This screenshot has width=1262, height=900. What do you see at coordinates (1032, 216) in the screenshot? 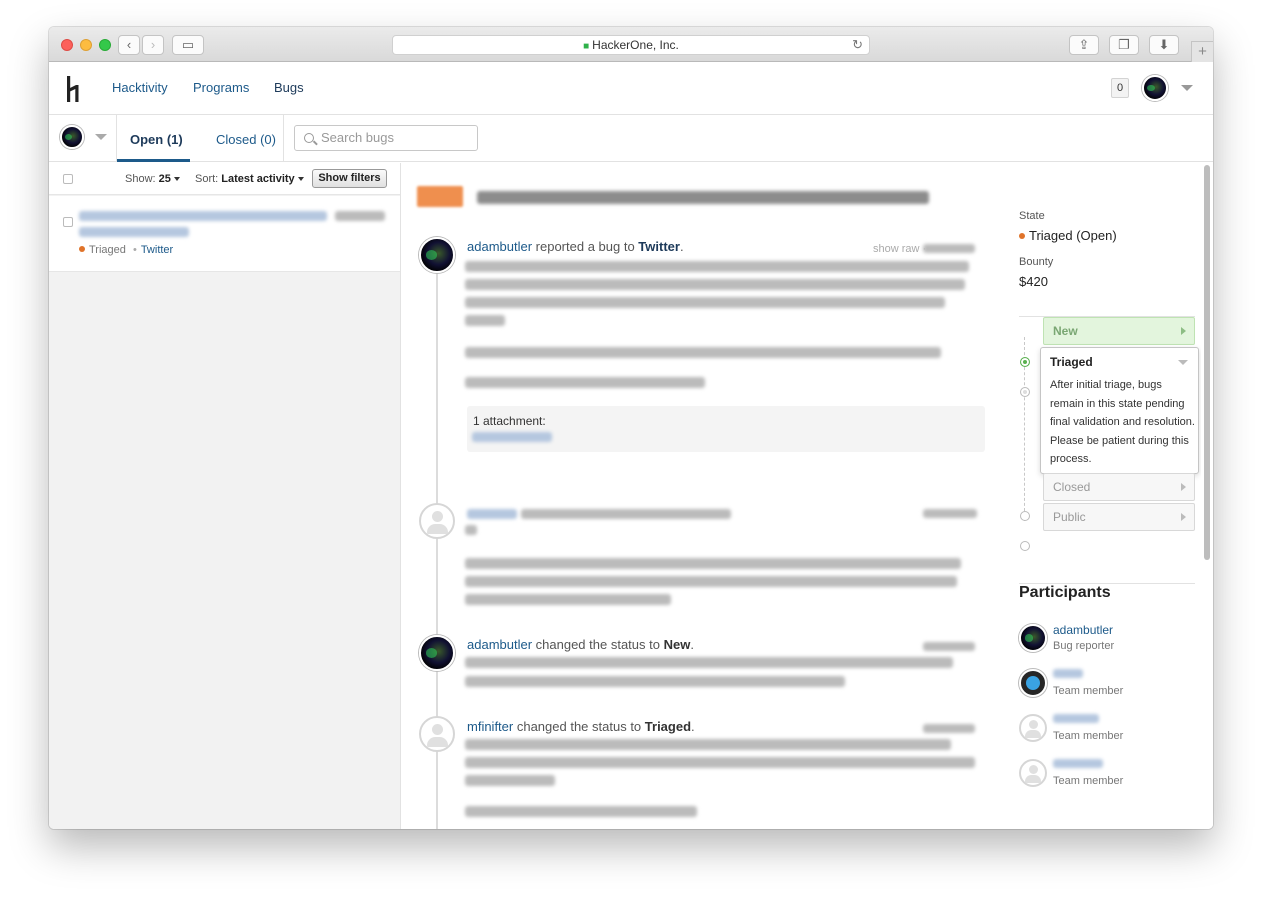
I see `state-label: State` at bounding box center [1032, 216].